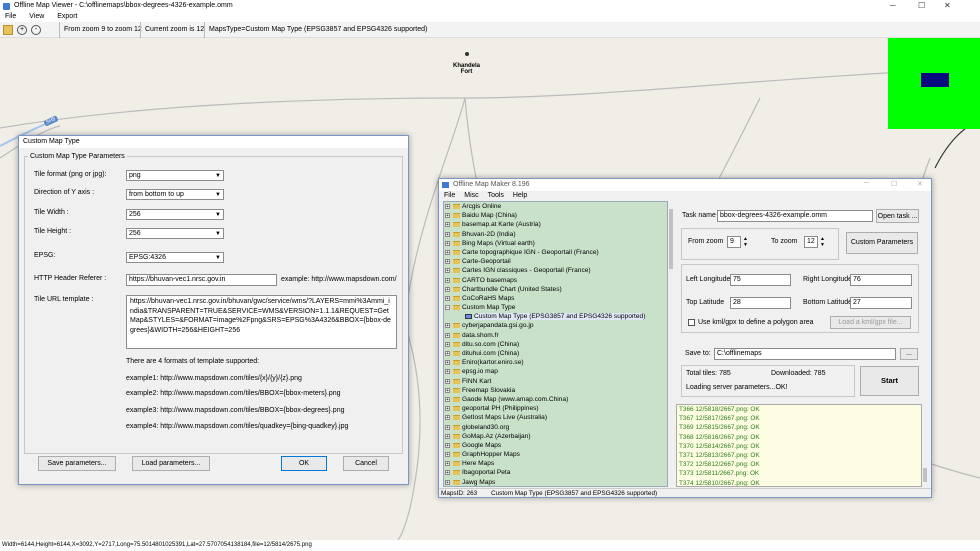 This screenshot has width=980, height=551. Describe the element at coordinates (22, 30) in the screenshot. I see `zoom-in-icon: +` at that location.